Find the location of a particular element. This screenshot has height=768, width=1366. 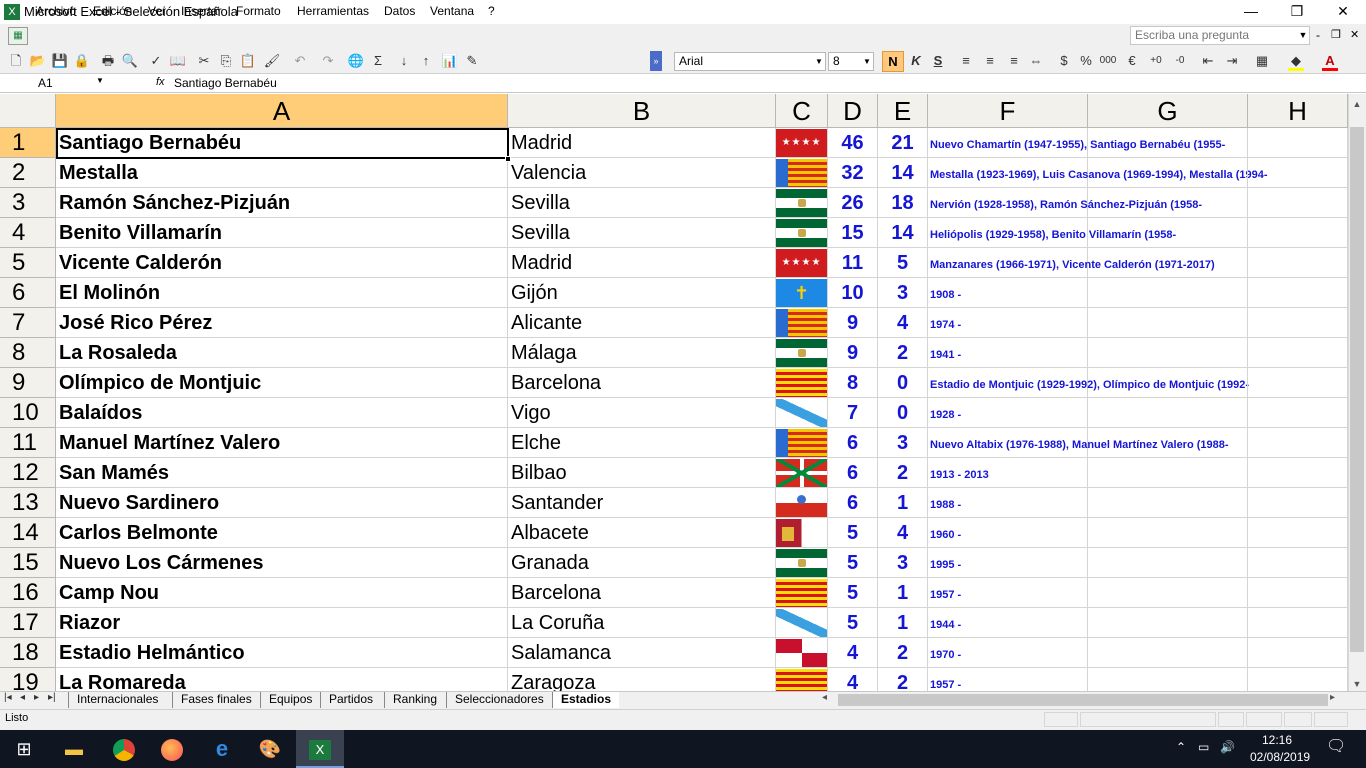

cell-stadium-name: Olímpico de Montjuic is located at coordinates (282, 383).